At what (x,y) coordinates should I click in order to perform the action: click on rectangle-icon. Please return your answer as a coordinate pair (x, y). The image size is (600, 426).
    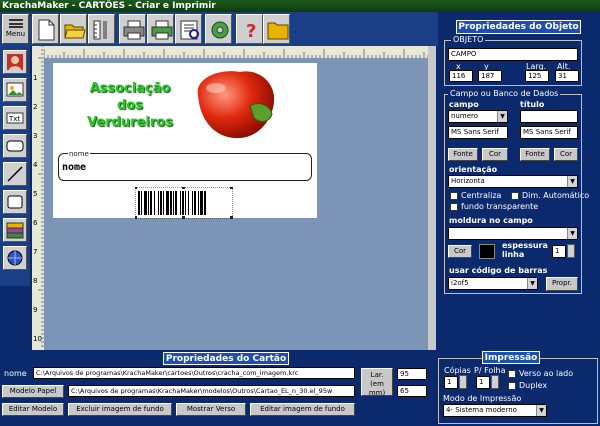
    Looking at the image, I should click on (15, 202).